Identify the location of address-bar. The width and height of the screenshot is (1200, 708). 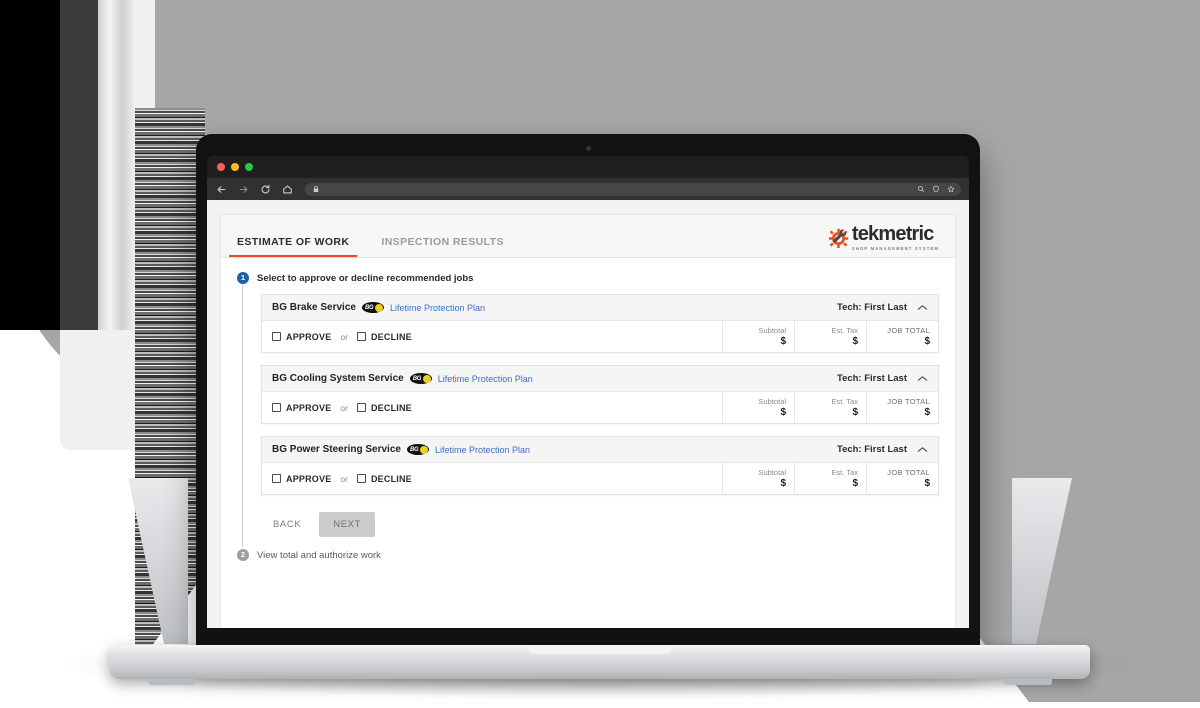
(633, 189).